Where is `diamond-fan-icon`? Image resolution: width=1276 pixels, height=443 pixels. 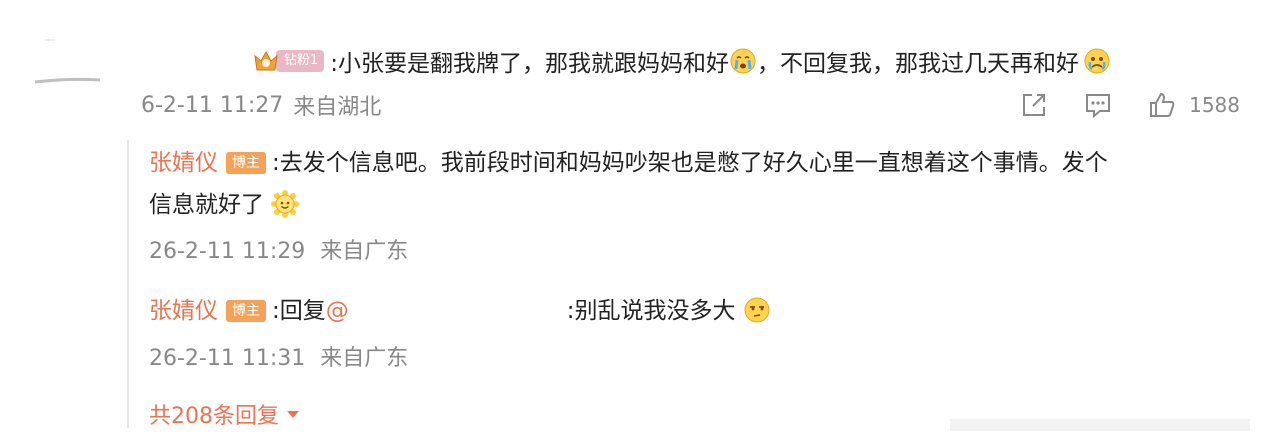 diamond-fan-icon is located at coordinates (266, 60).